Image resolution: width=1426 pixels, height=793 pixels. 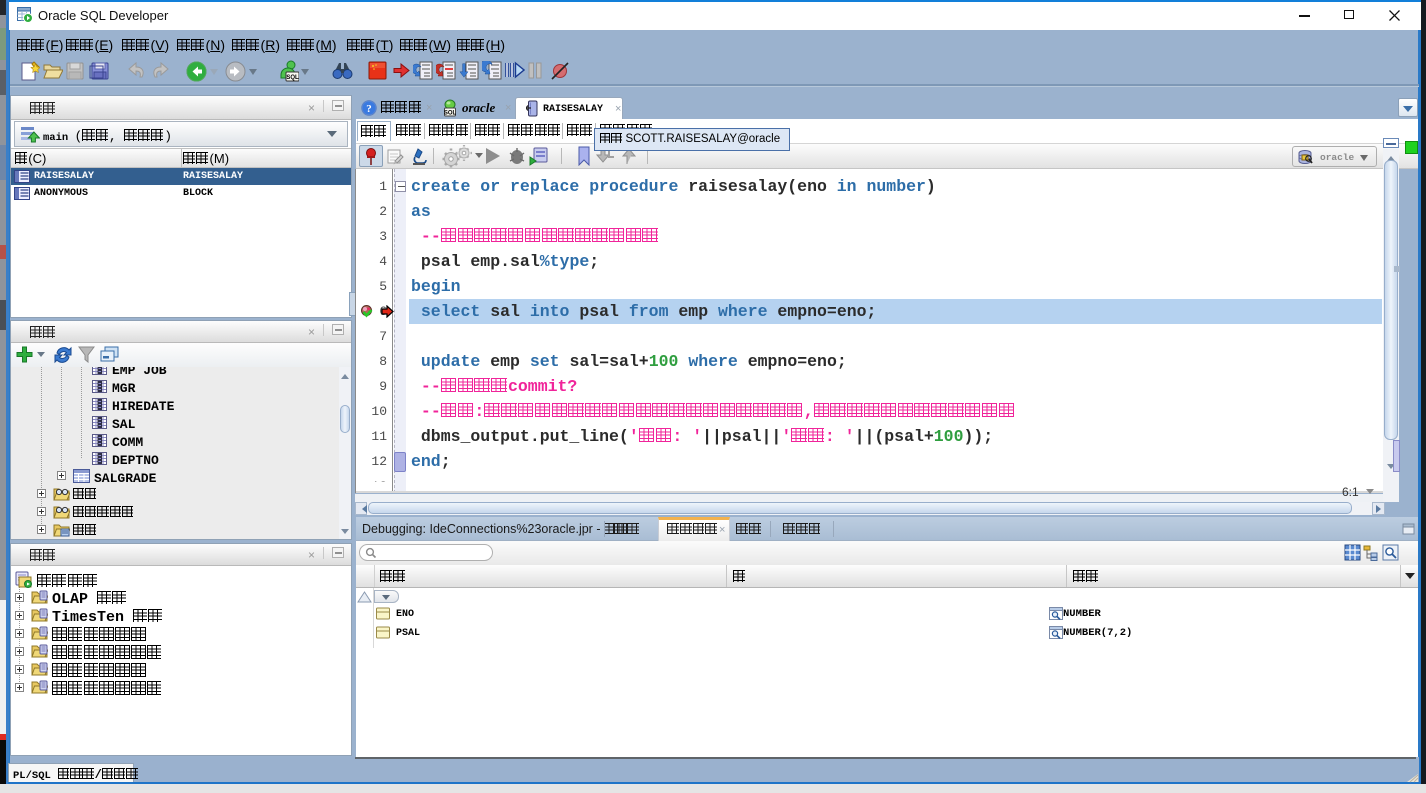 What do you see at coordinates (292, 78) in the screenshot?
I see `svg-text: SQL` at bounding box center [292, 78].